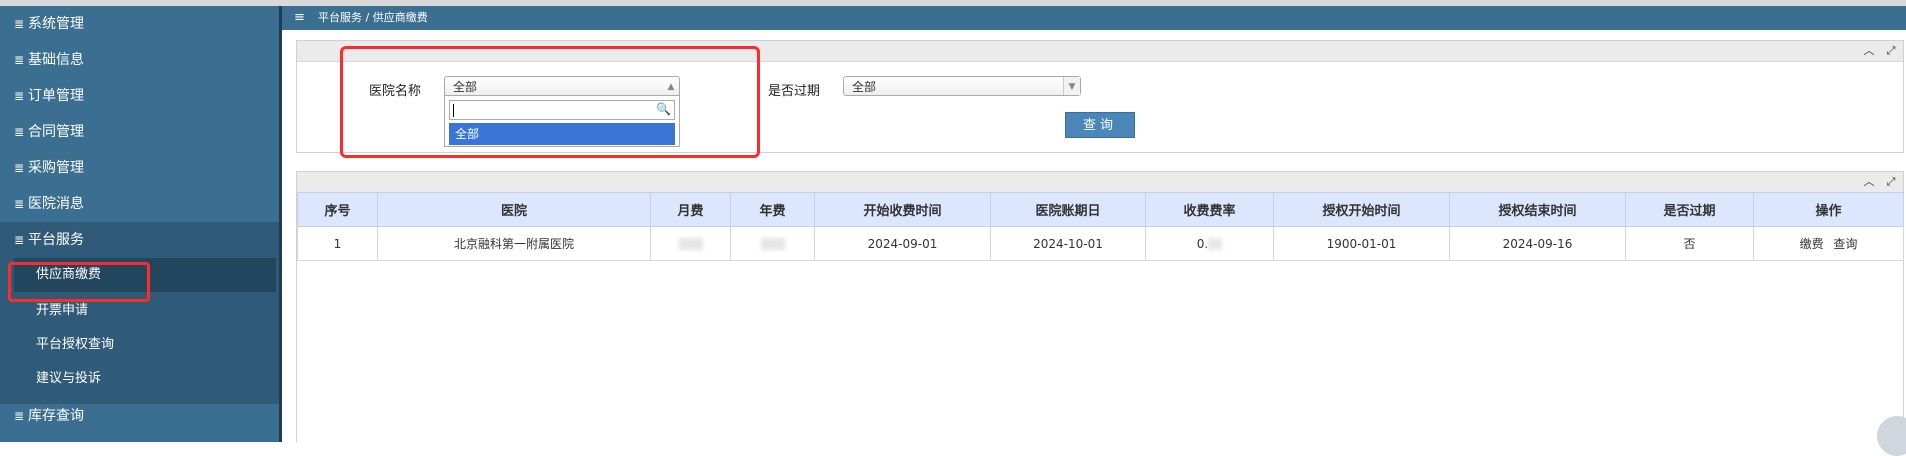 This screenshot has height=456, width=1906. I want to click on pay-link: 缴费, so click(1812, 244).